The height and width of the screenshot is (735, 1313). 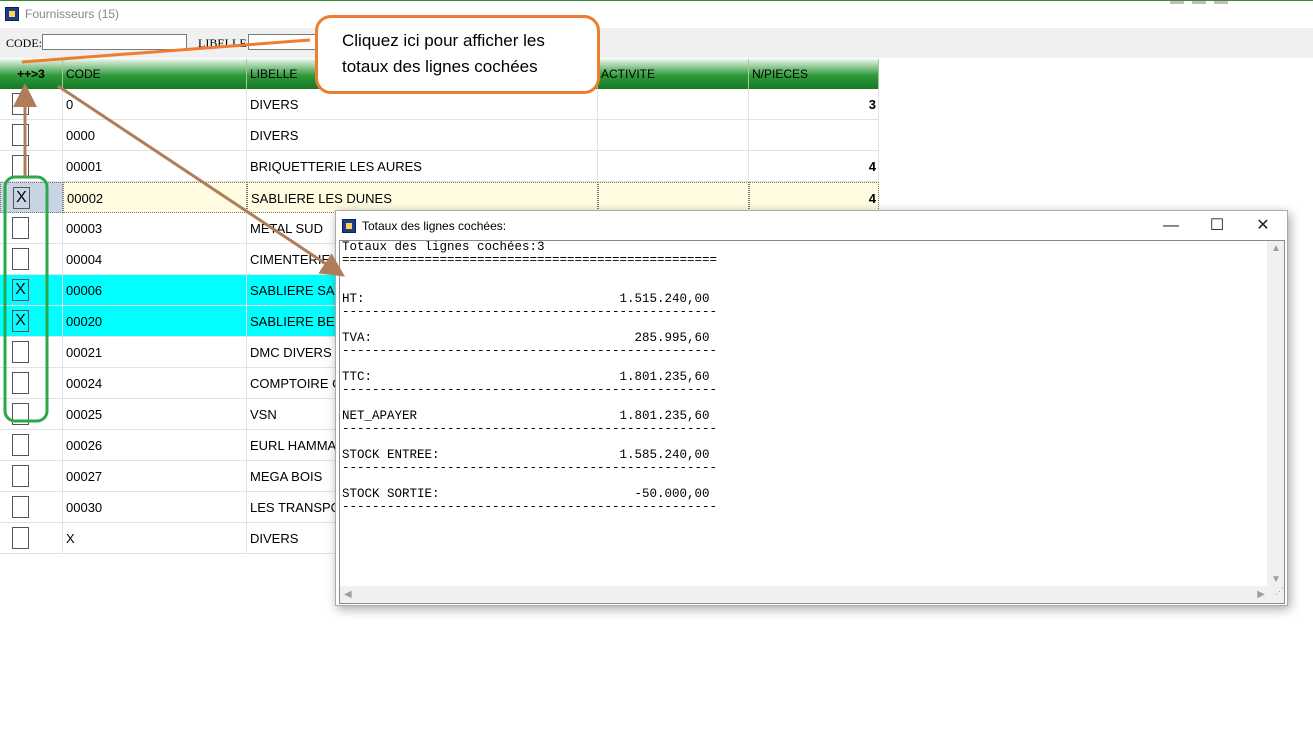 I want to click on window-title: Fournisseurs (15), so click(x=72, y=14).